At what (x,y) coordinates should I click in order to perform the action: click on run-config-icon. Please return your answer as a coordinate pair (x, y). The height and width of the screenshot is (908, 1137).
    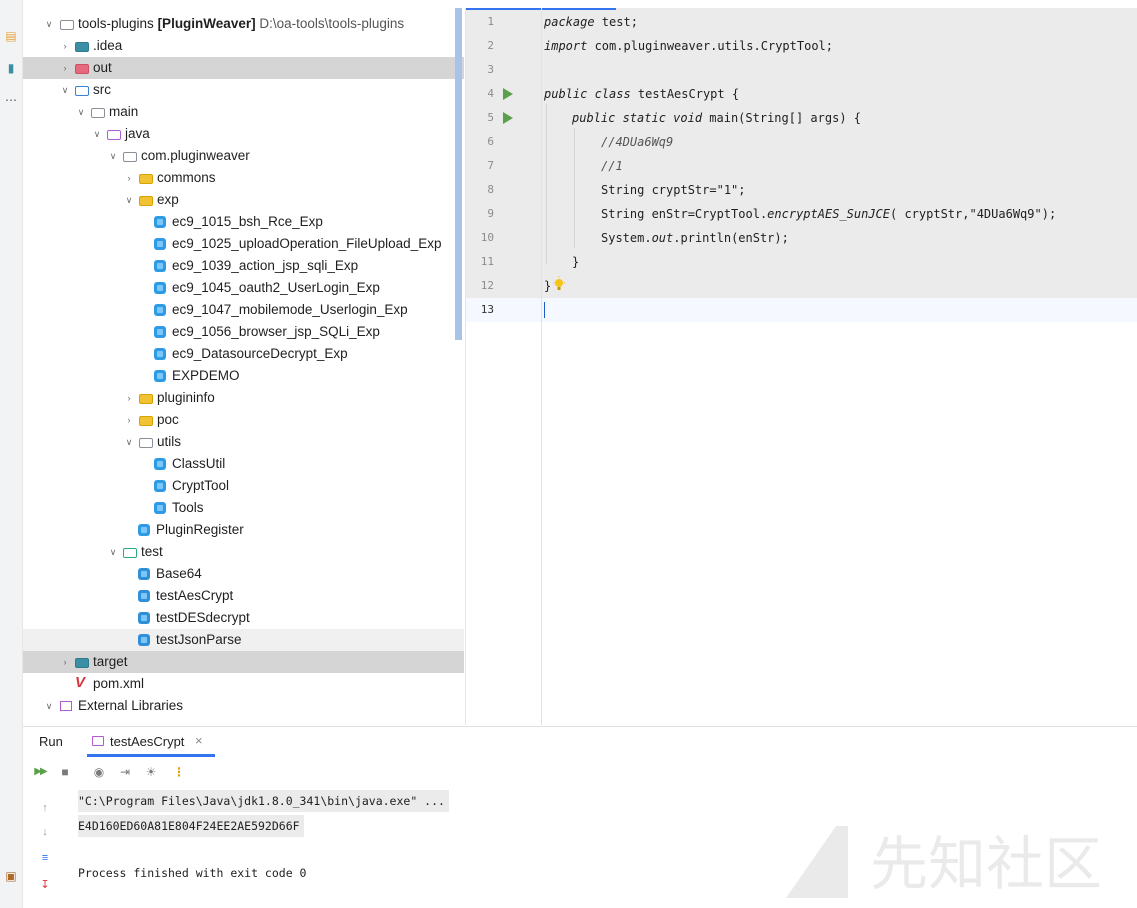
    Looking at the image, I should click on (98, 741).